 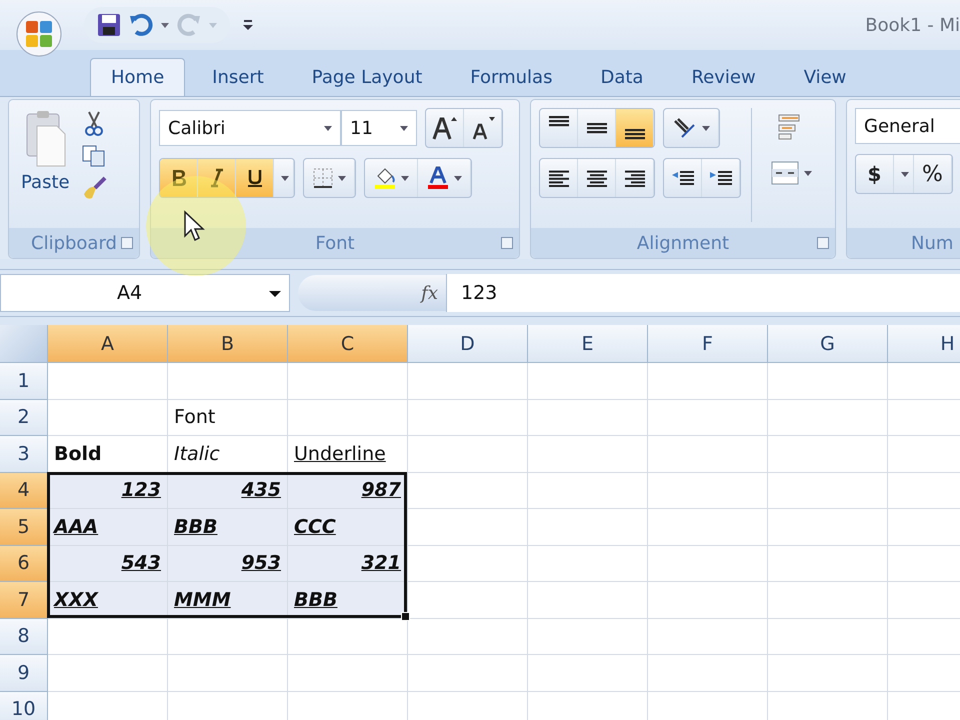 What do you see at coordinates (24, 454) in the screenshot?
I see `row-header: 3` at bounding box center [24, 454].